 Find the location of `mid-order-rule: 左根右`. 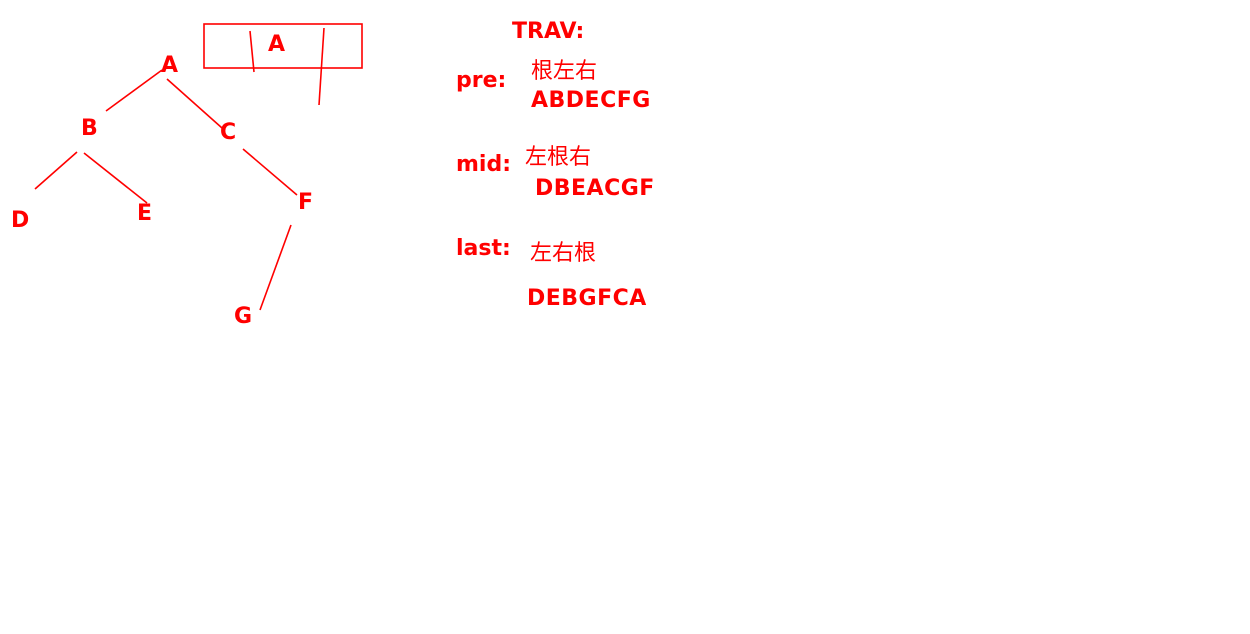

mid-order-rule: 左根右 is located at coordinates (558, 157).